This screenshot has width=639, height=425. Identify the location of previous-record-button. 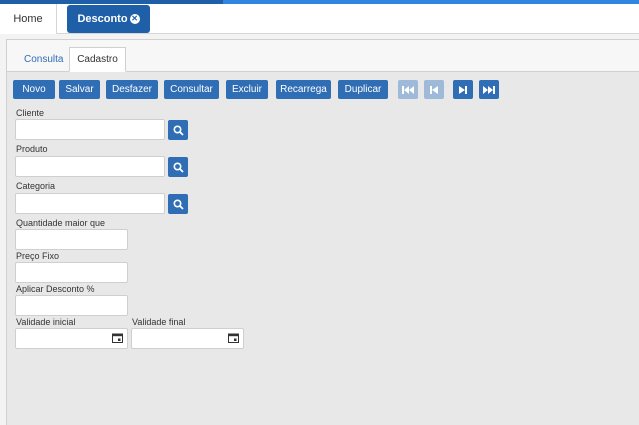
(434, 89).